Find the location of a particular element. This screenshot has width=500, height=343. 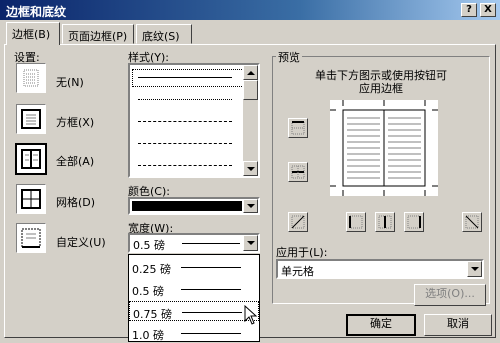

width-option: 0.25 磅 is located at coordinates (194, 267).